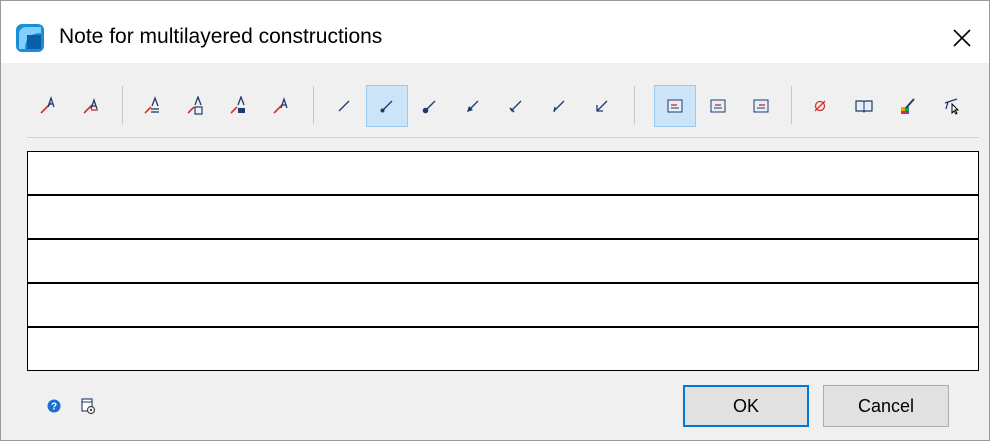 The image size is (990, 441). What do you see at coordinates (516, 106) in the screenshot?
I see `leader-tick-icon` at bounding box center [516, 106].